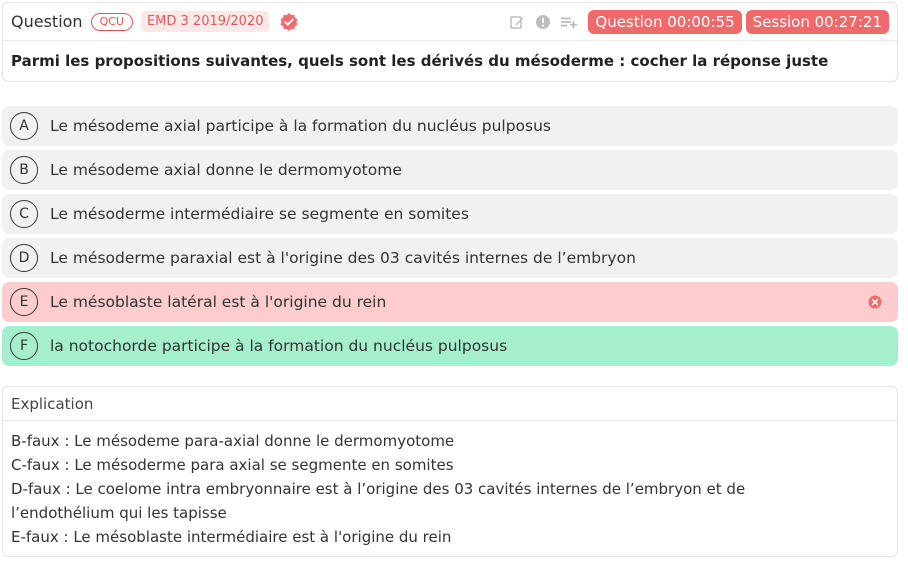  Describe the element at coordinates (517, 22) in the screenshot. I see `edit-icon` at that location.